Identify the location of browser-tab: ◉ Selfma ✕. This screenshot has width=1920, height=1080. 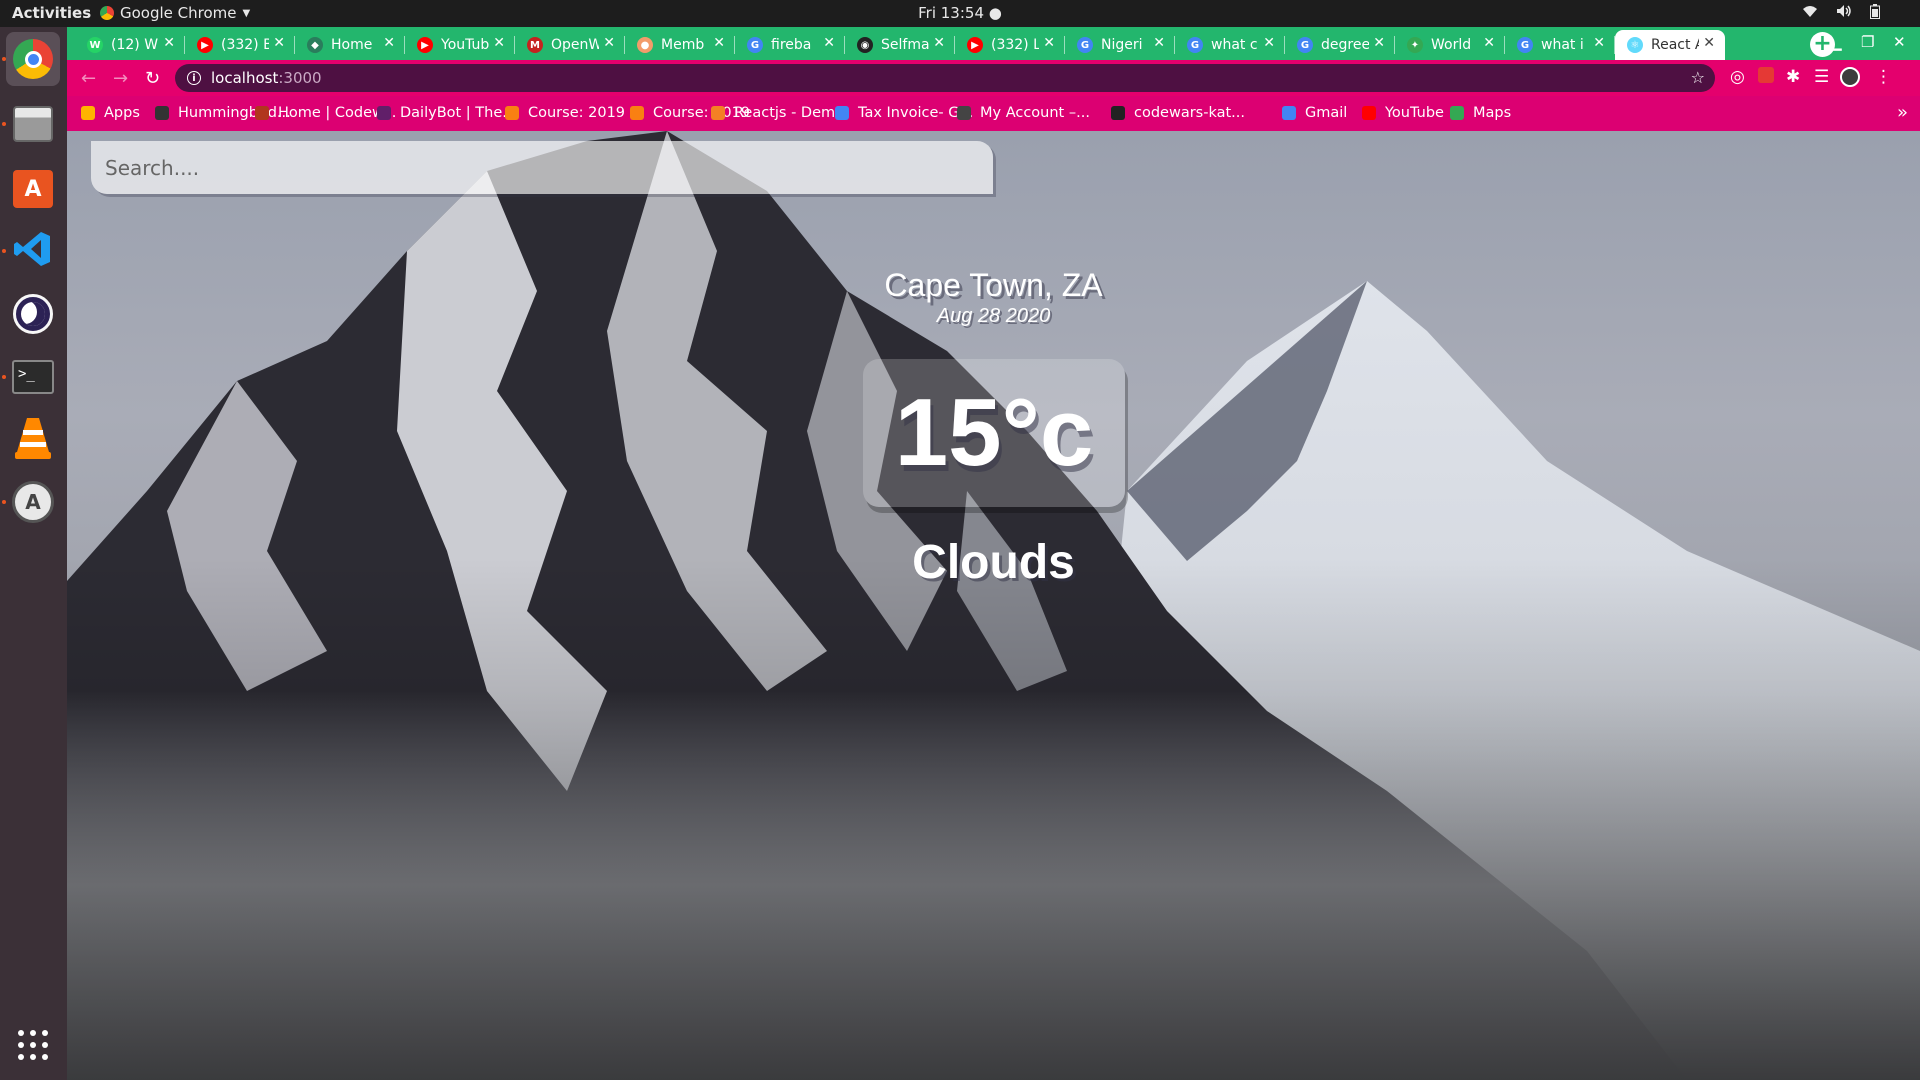
(900, 45).